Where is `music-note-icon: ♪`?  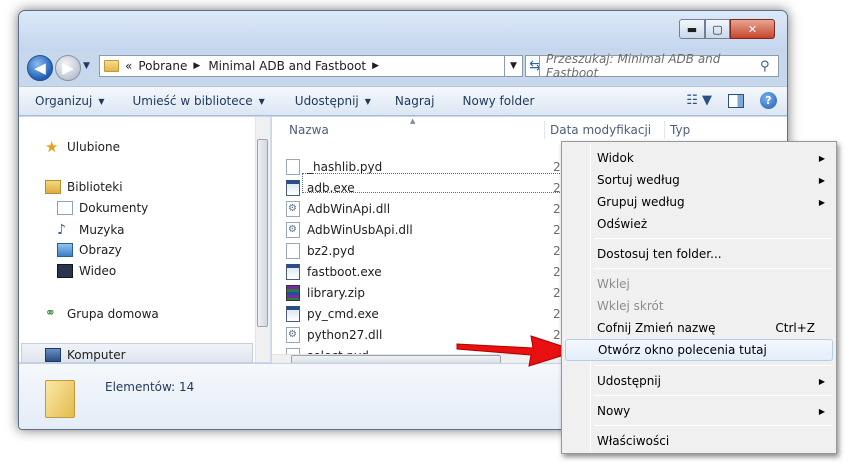
music-note-icon: ♪ is located at coordinates (61, 230).